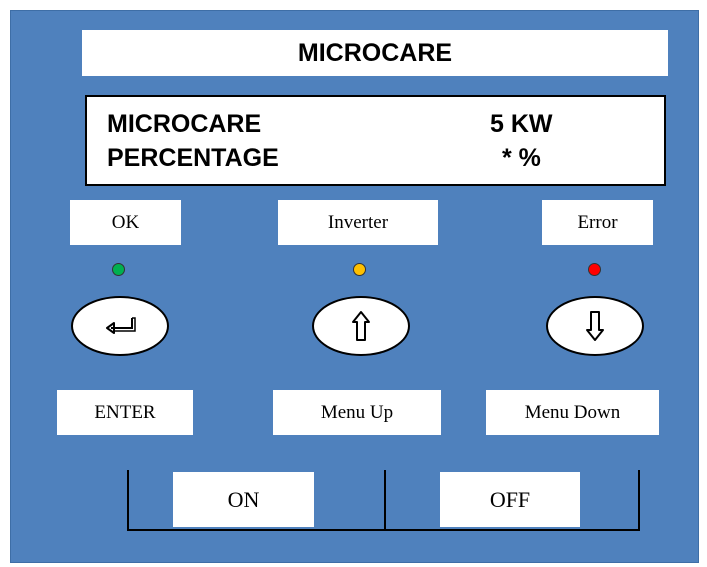  Describe the element at coordinates (125, 412) in the screenshot. I see `button-label-enter: ENTER` at that location.